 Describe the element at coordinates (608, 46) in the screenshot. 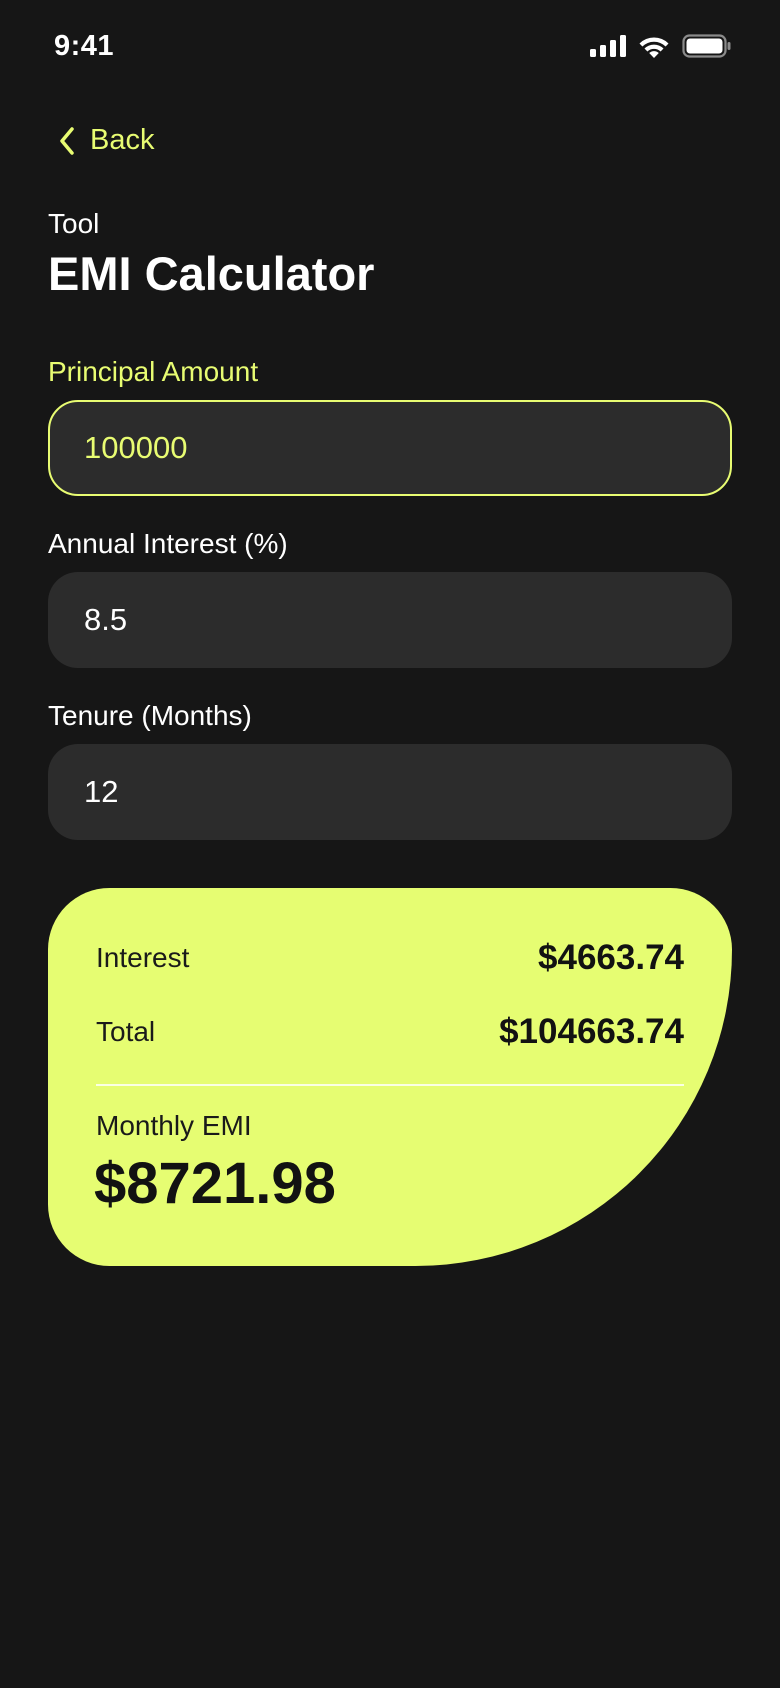

I see `cellular-signal-icon` at that location.